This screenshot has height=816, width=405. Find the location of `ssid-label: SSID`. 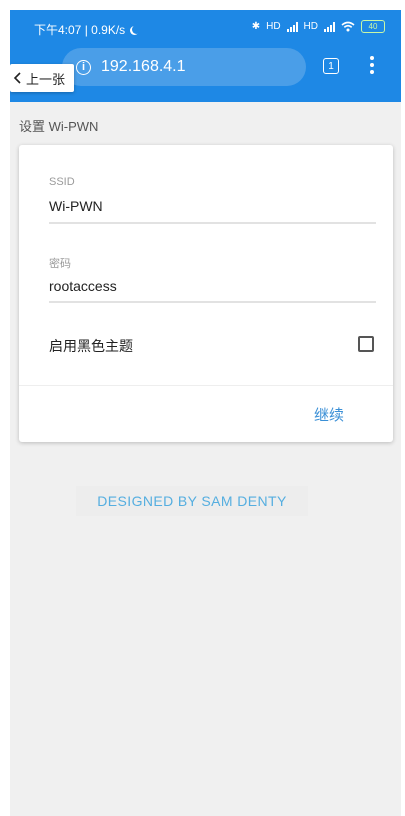

ssid-label: SSID is located at coordinates (62, 182).